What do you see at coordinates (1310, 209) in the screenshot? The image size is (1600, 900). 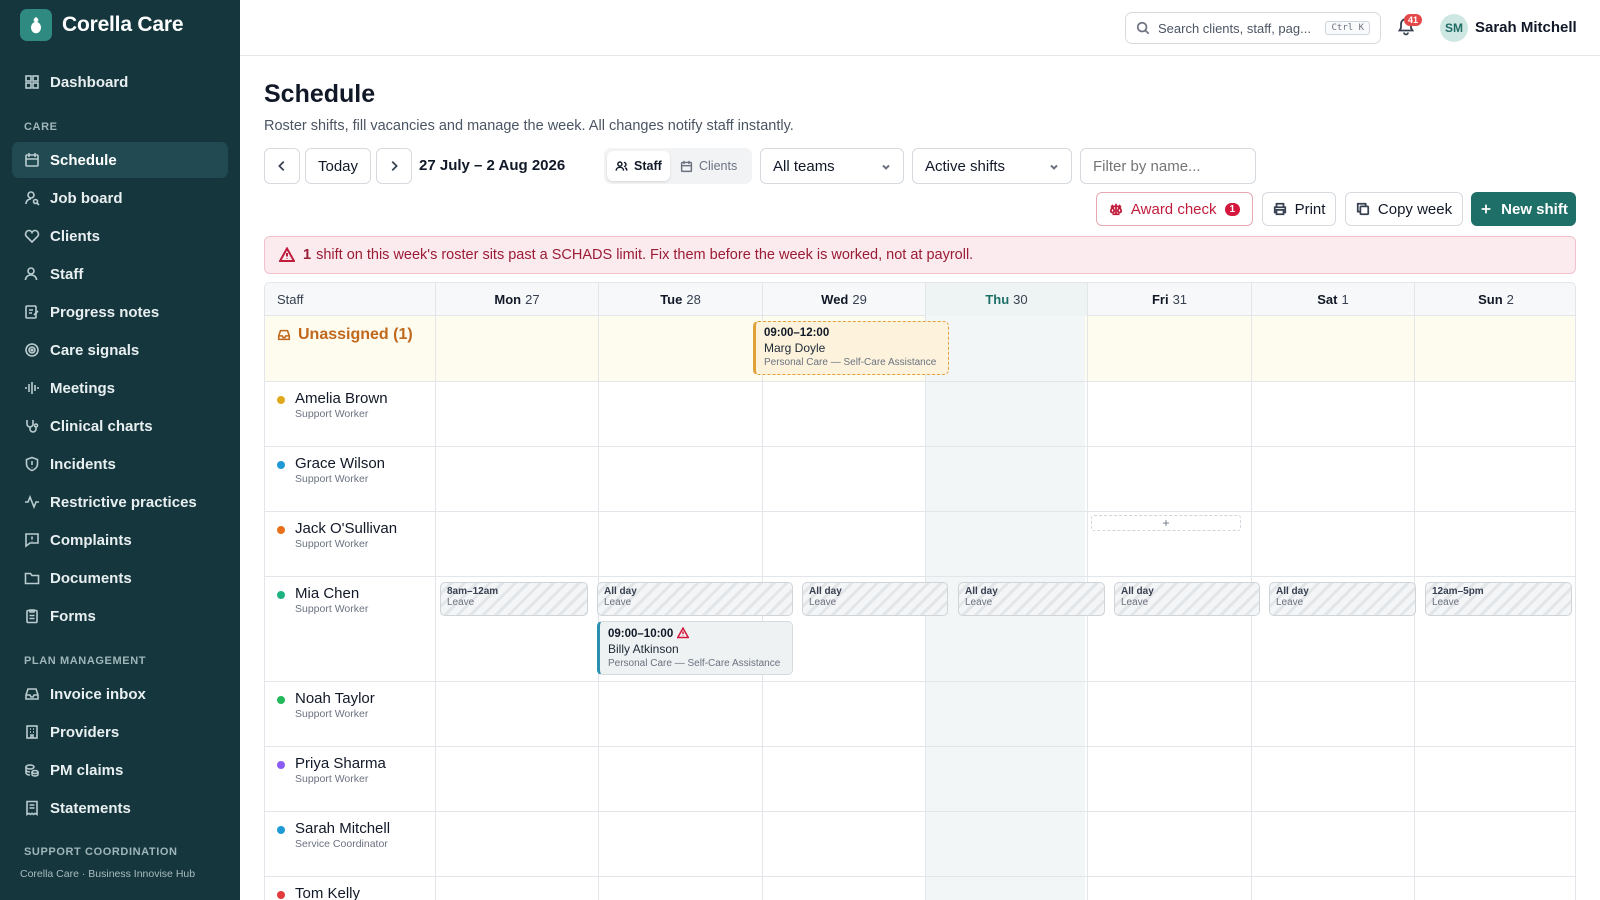 I see `print-label: Print` at bounding box center [1310, 209].